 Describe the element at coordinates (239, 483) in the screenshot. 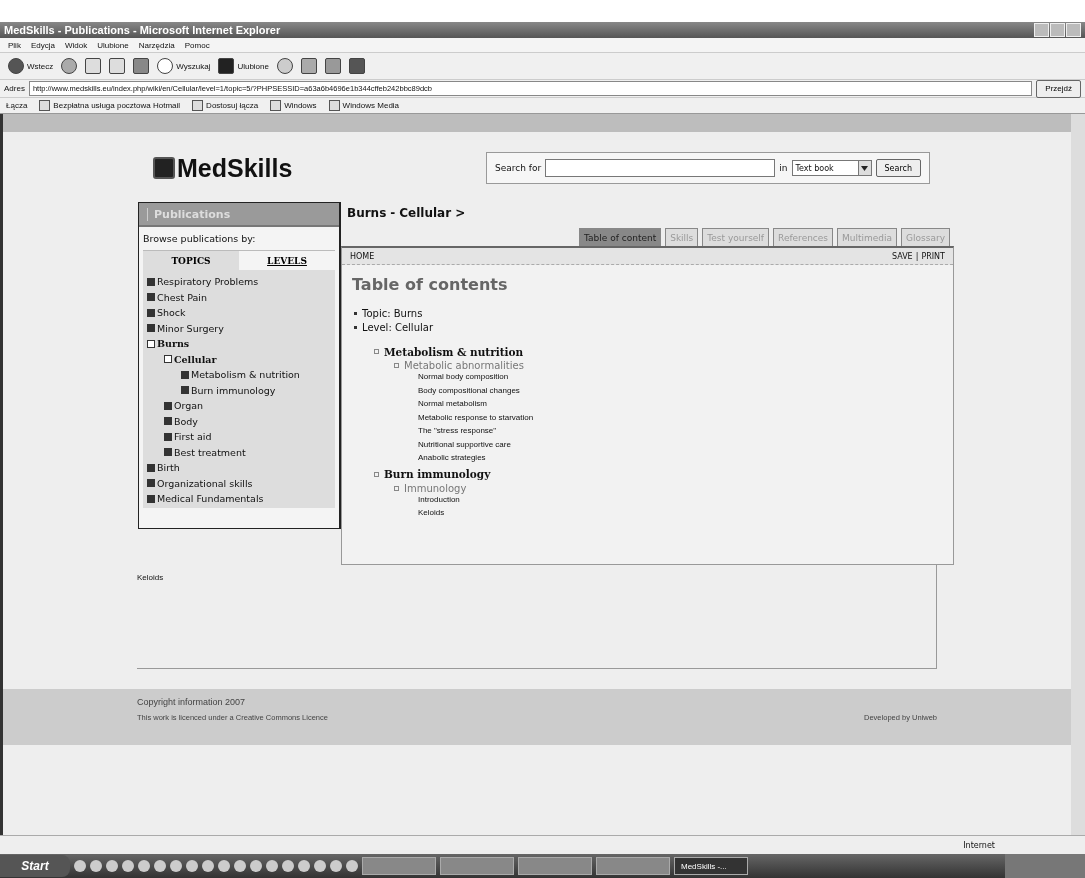

I see `tree-item: Organizational skills` at that location.